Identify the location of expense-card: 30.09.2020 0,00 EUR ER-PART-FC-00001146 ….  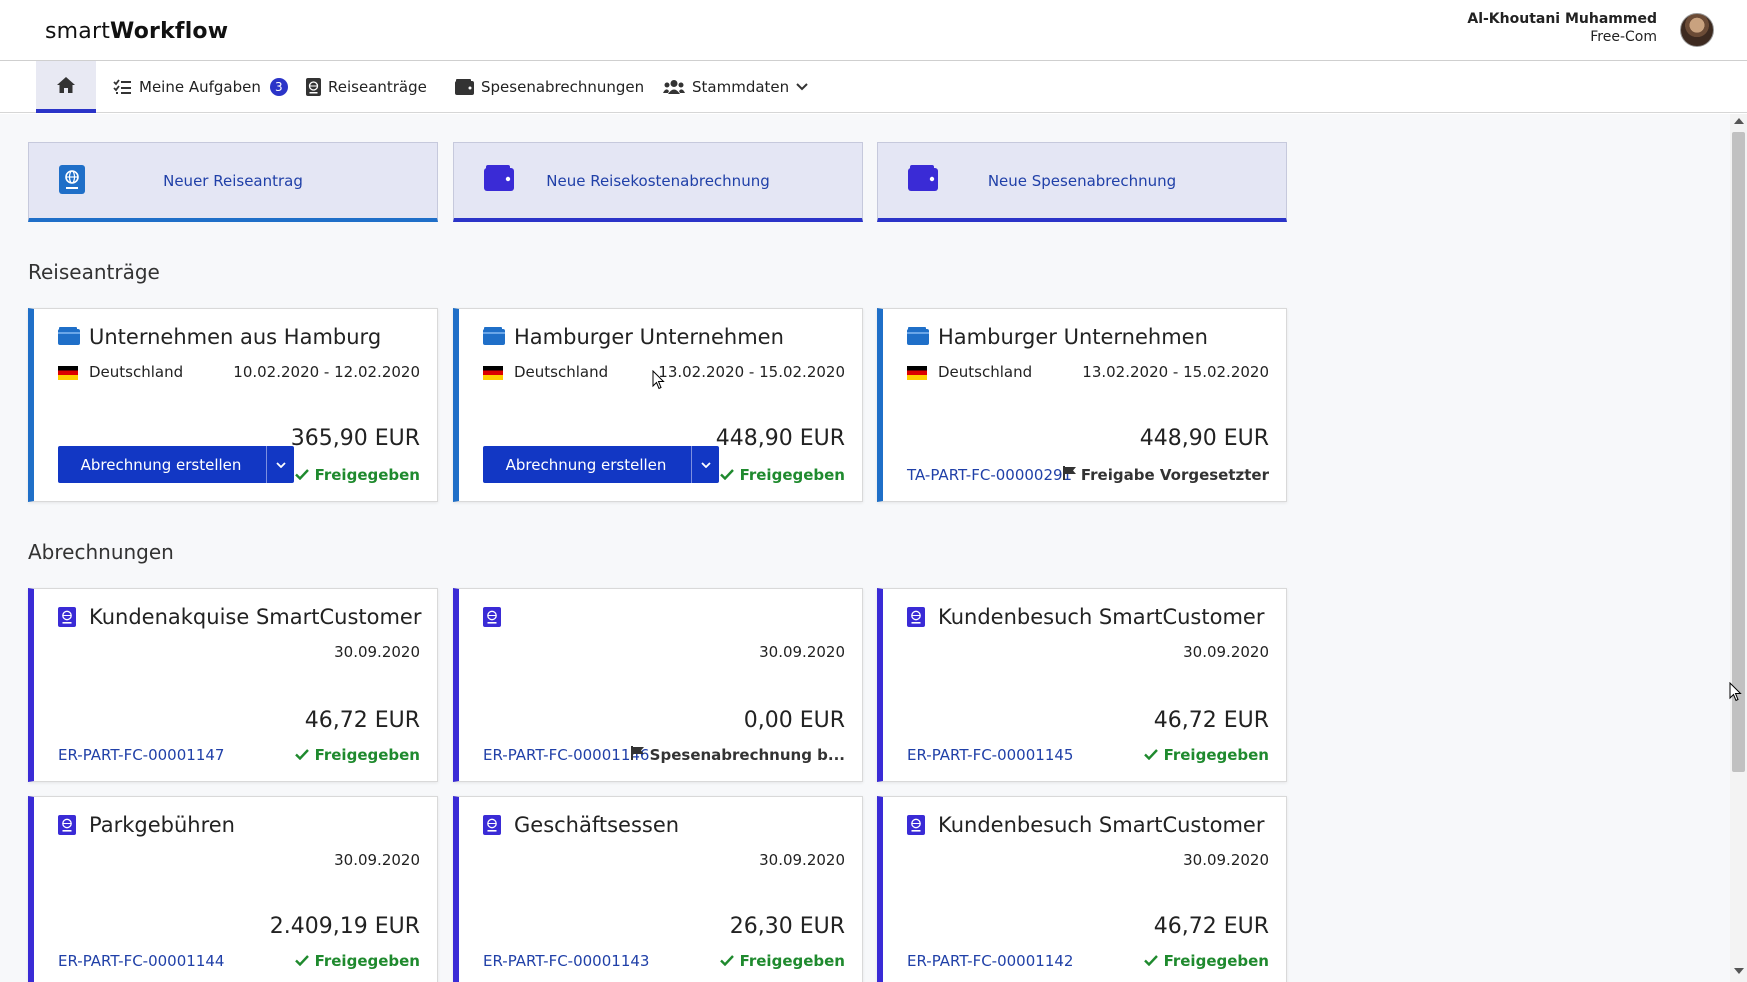
(658, 685).